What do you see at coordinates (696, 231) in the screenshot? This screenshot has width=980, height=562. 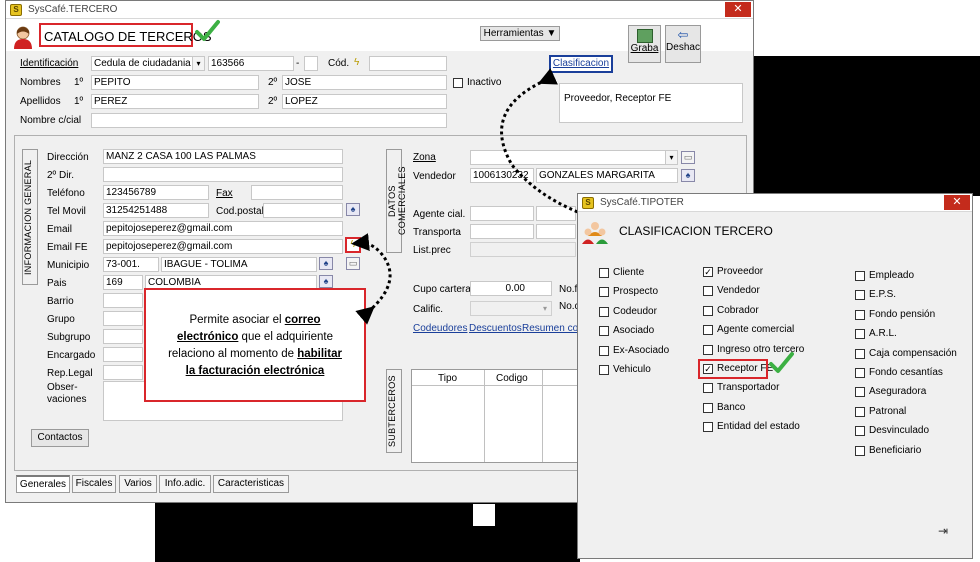 I see `tipoter-header-title: CLASIFICACION TERCERO` at bounding box center [696, 231].